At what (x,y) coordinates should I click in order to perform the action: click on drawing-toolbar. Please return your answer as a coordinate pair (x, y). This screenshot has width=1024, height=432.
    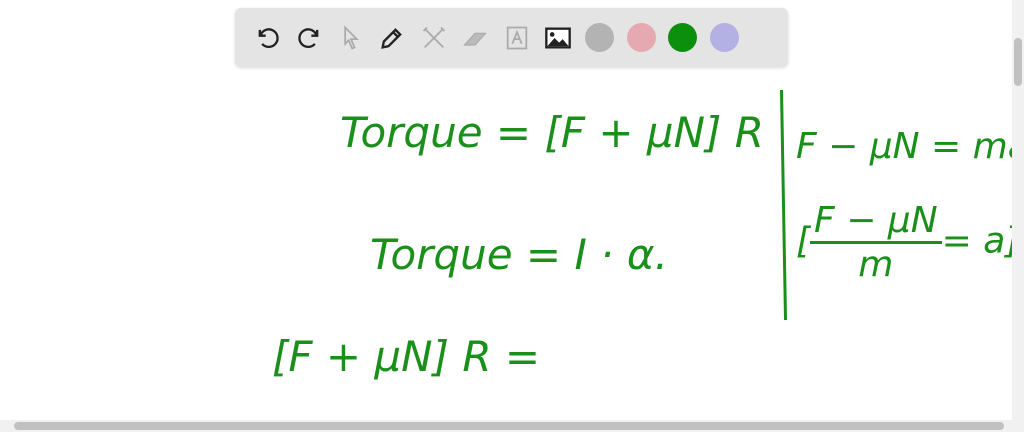
    Looking at the image, I should click on (511, 37).